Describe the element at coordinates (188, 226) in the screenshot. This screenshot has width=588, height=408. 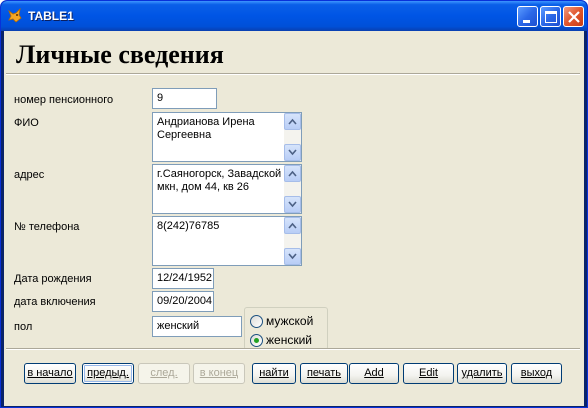
I see `phone-text: 8(242)76785` at that location.